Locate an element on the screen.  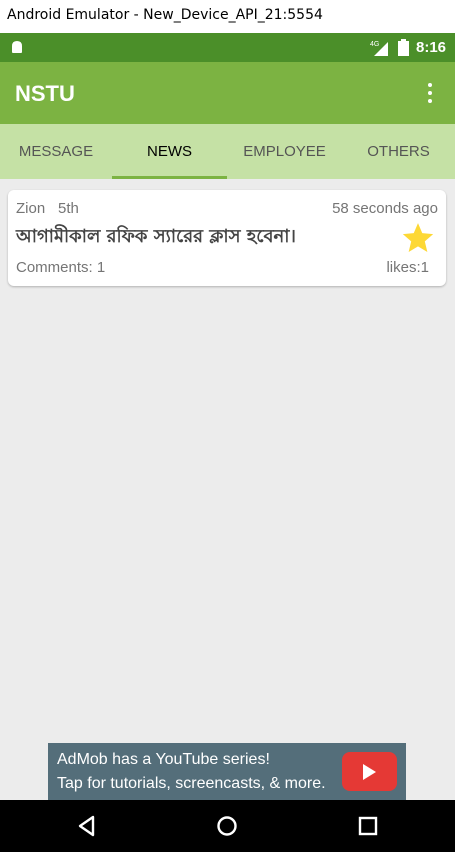
post-time: 58 seconds ago is located at coordinates (385, 208).